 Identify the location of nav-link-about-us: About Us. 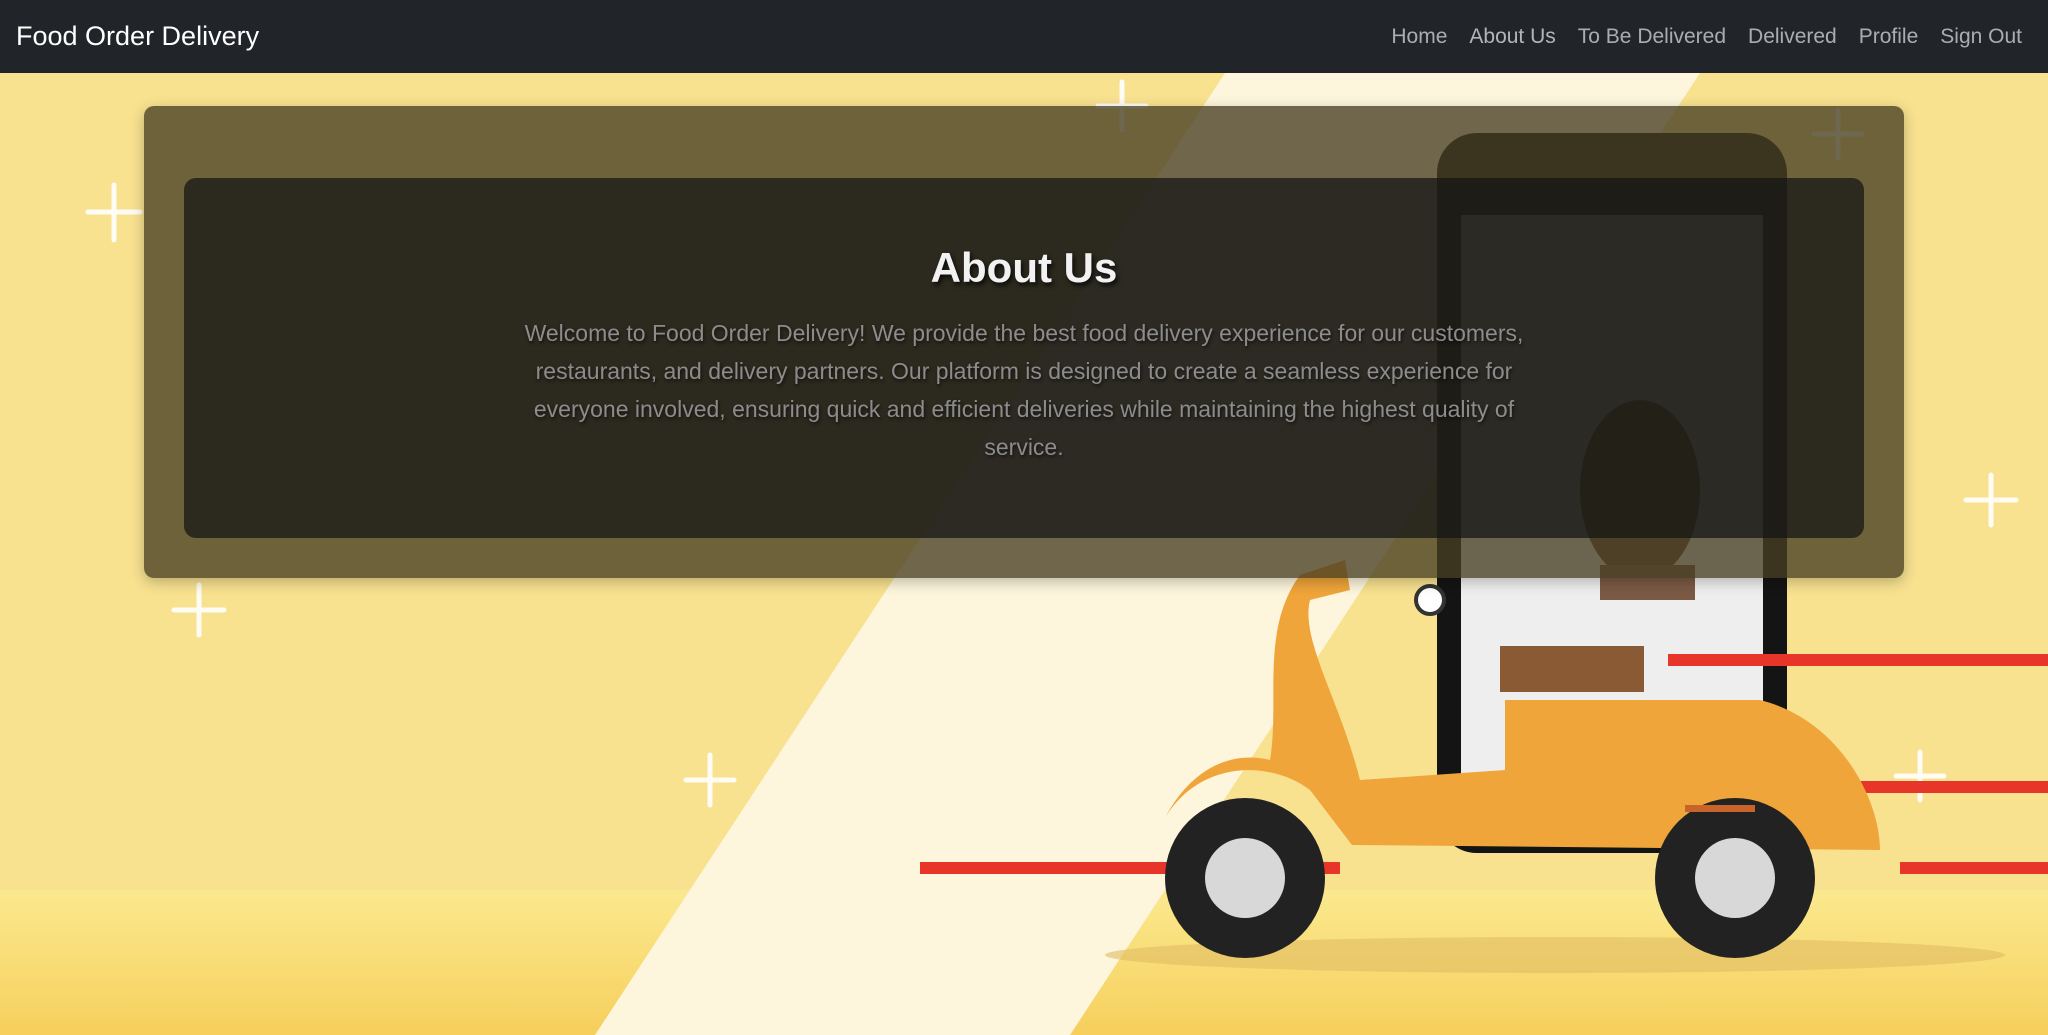
(1512, 37).